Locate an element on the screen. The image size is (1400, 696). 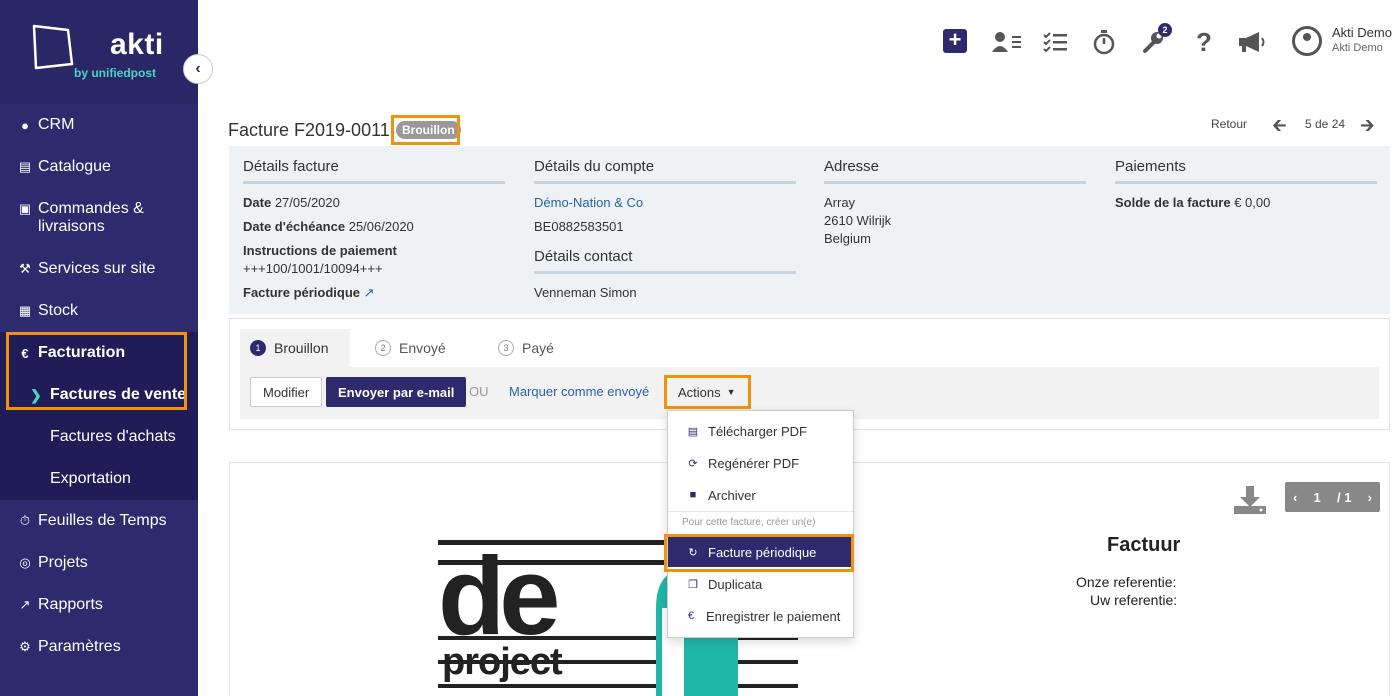
file-pdf-icon: ▤ is located at coordinates (693, 431).